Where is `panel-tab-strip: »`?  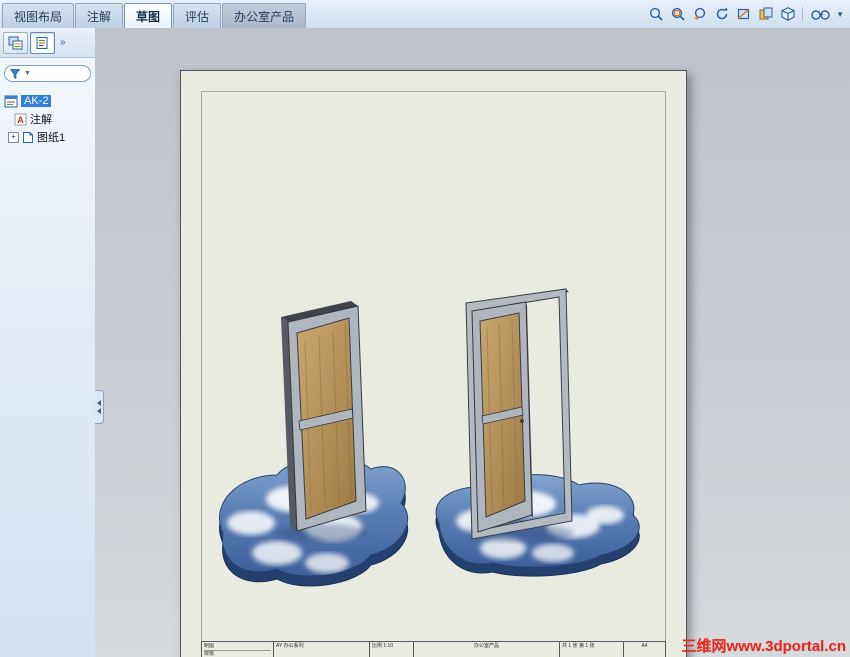 panel-tab-strip: » is located at coordinates (47, 43).